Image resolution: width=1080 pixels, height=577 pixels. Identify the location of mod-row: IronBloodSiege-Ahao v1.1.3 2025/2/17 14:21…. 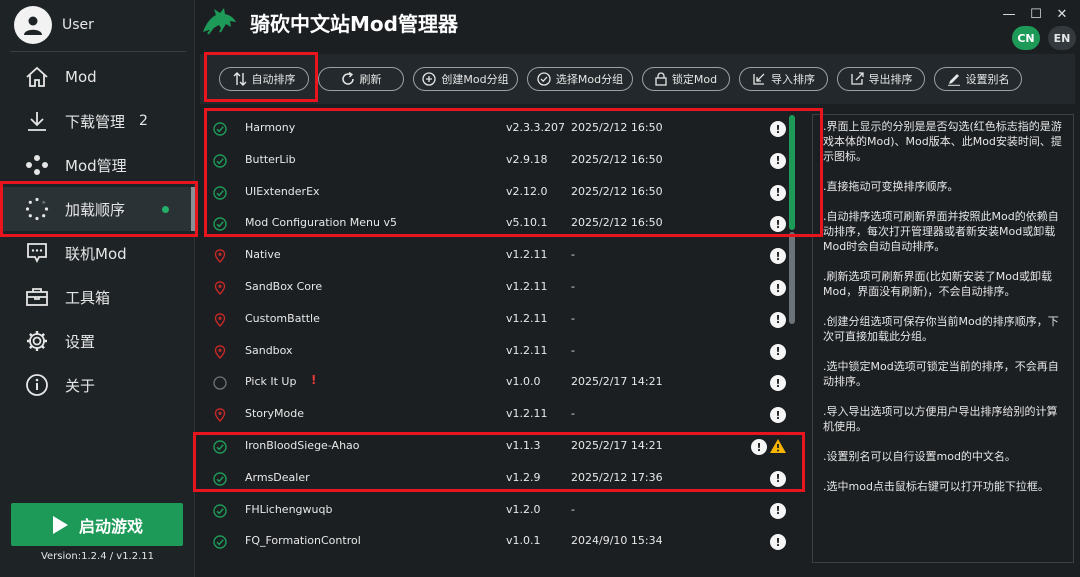
(505, 447).